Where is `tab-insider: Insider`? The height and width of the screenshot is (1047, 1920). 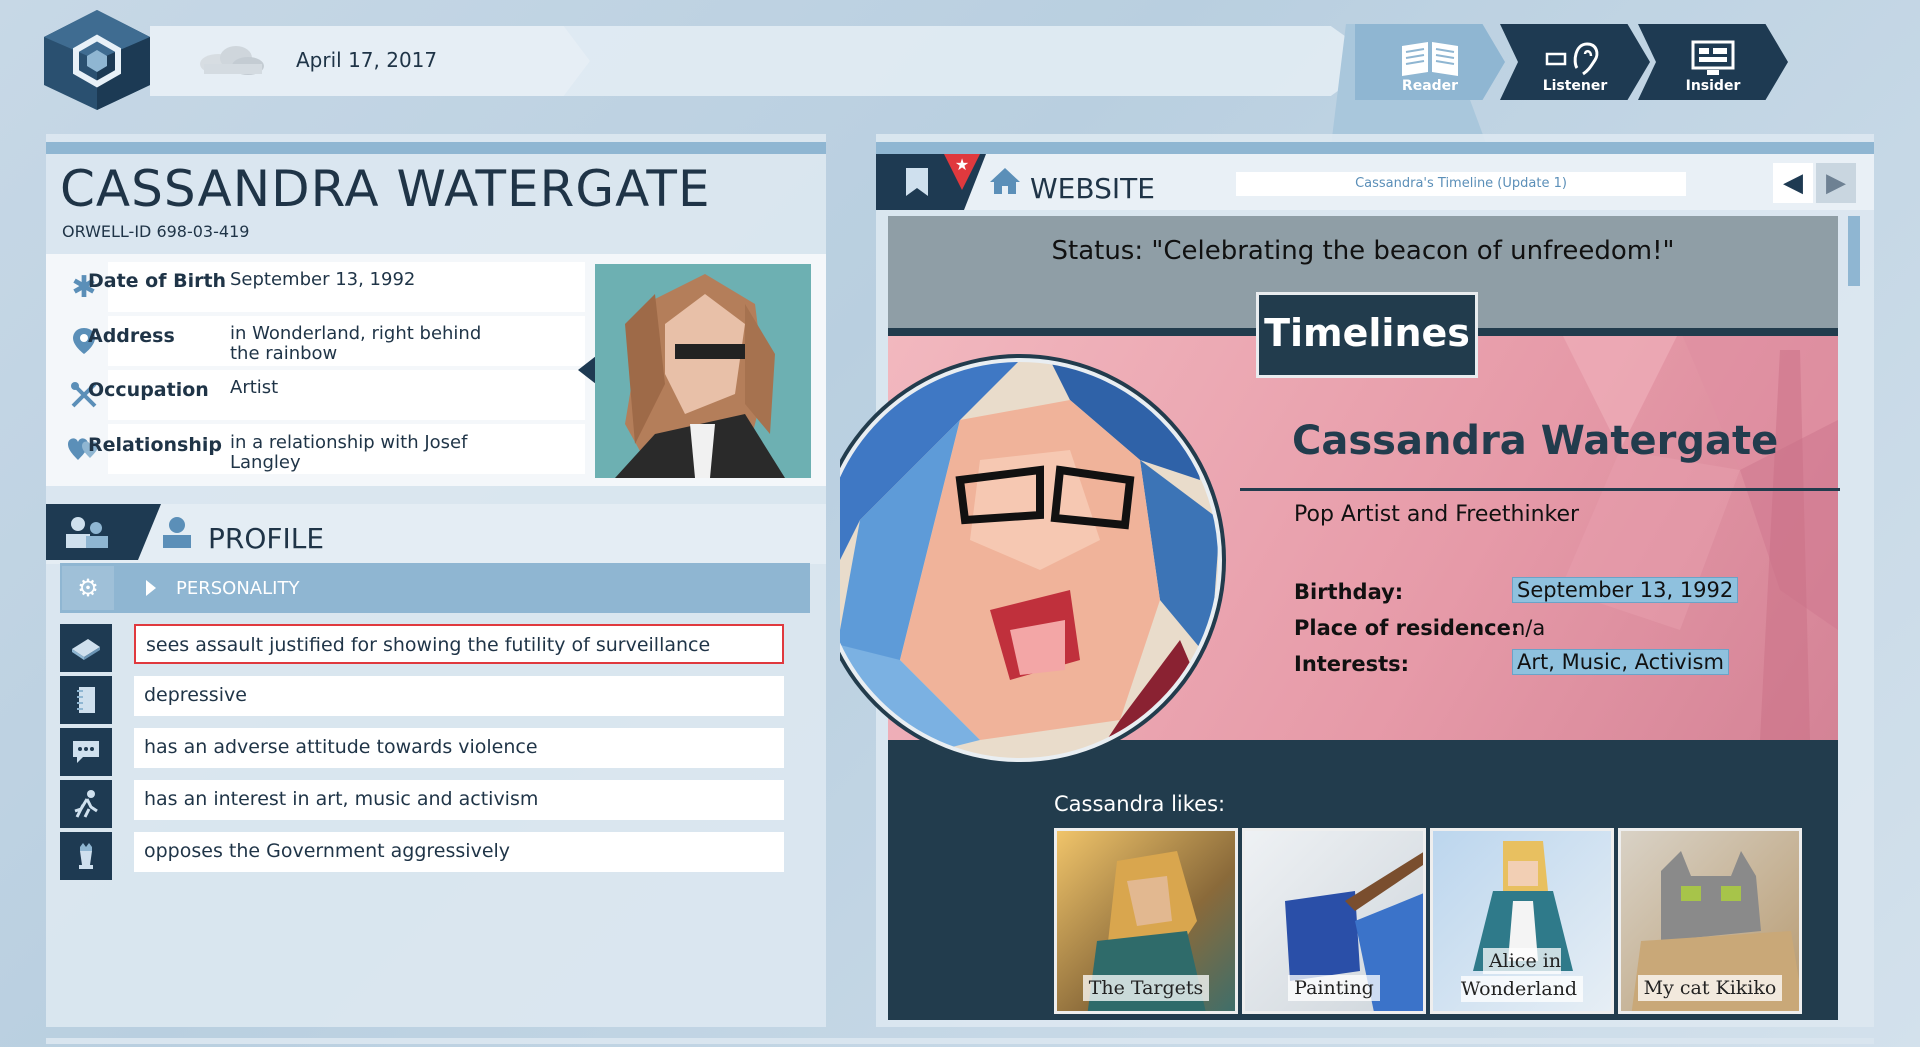
tab-insider: Insider is located at coordinates (1713, 62).